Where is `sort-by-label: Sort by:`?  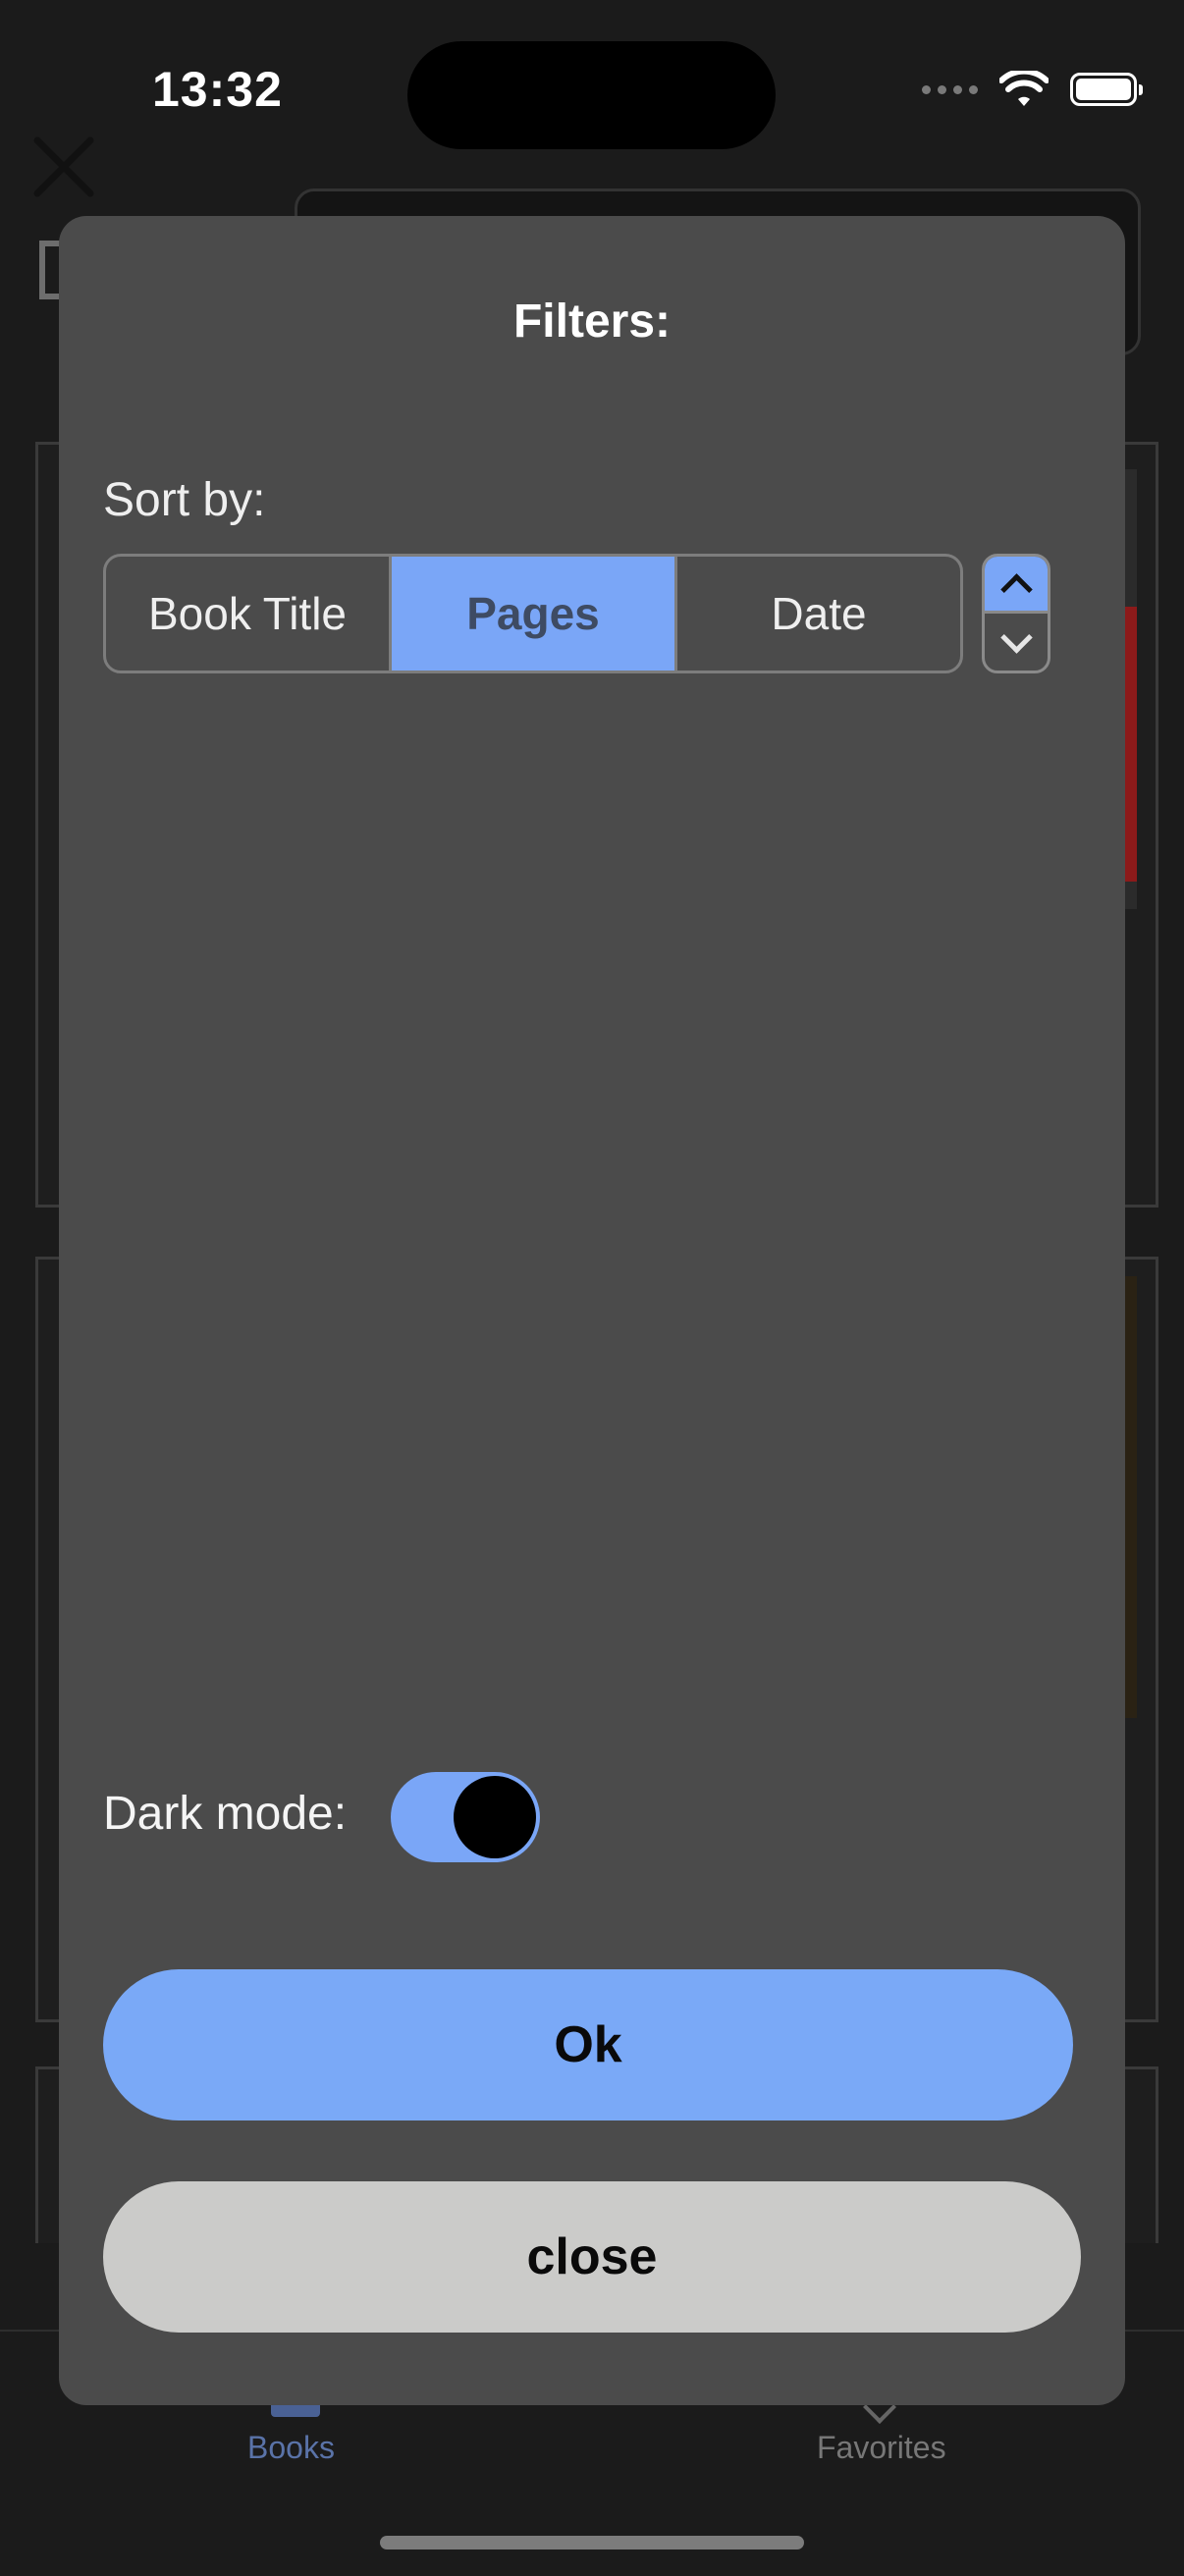 sort-by-label: Sort by: is located at coordinates (185, 500).